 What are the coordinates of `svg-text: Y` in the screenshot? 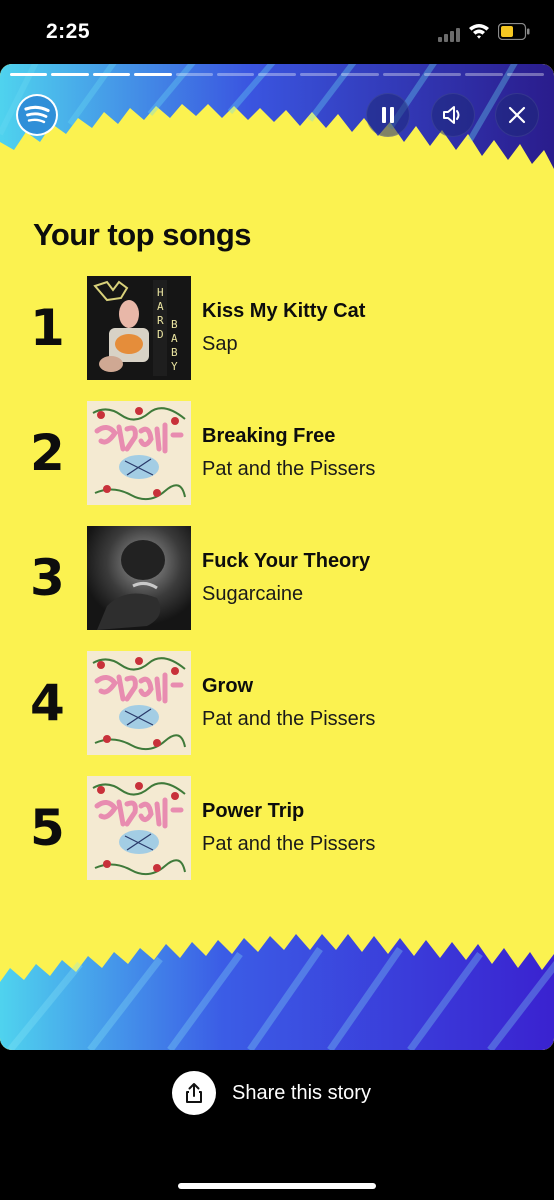 It's located at (174, 366).